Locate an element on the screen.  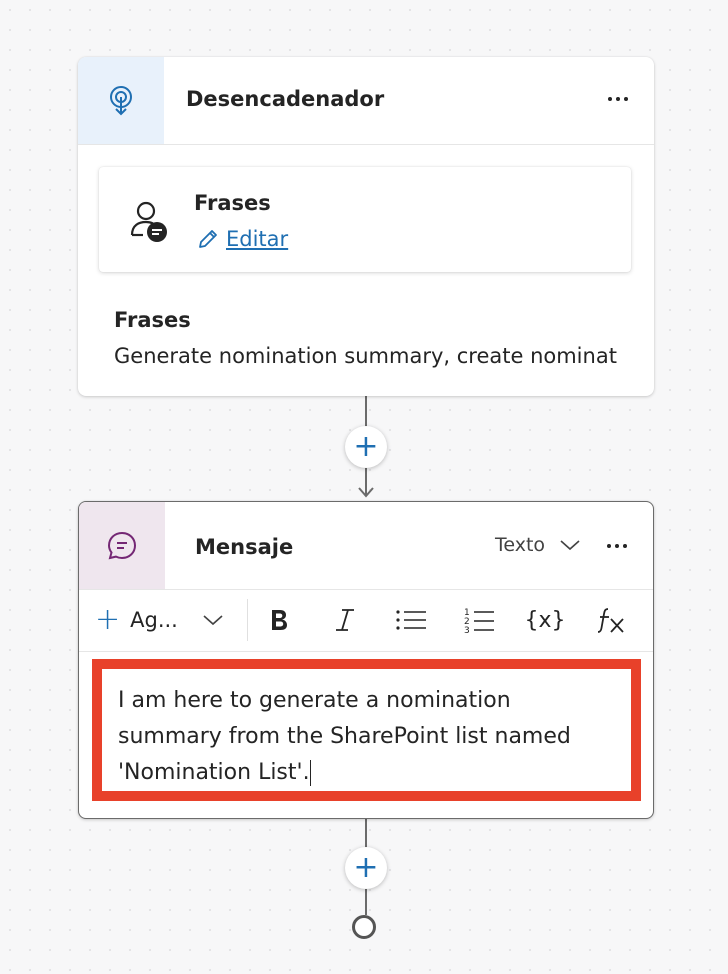
bullet-list-icon is located at coordinates (411, 620).